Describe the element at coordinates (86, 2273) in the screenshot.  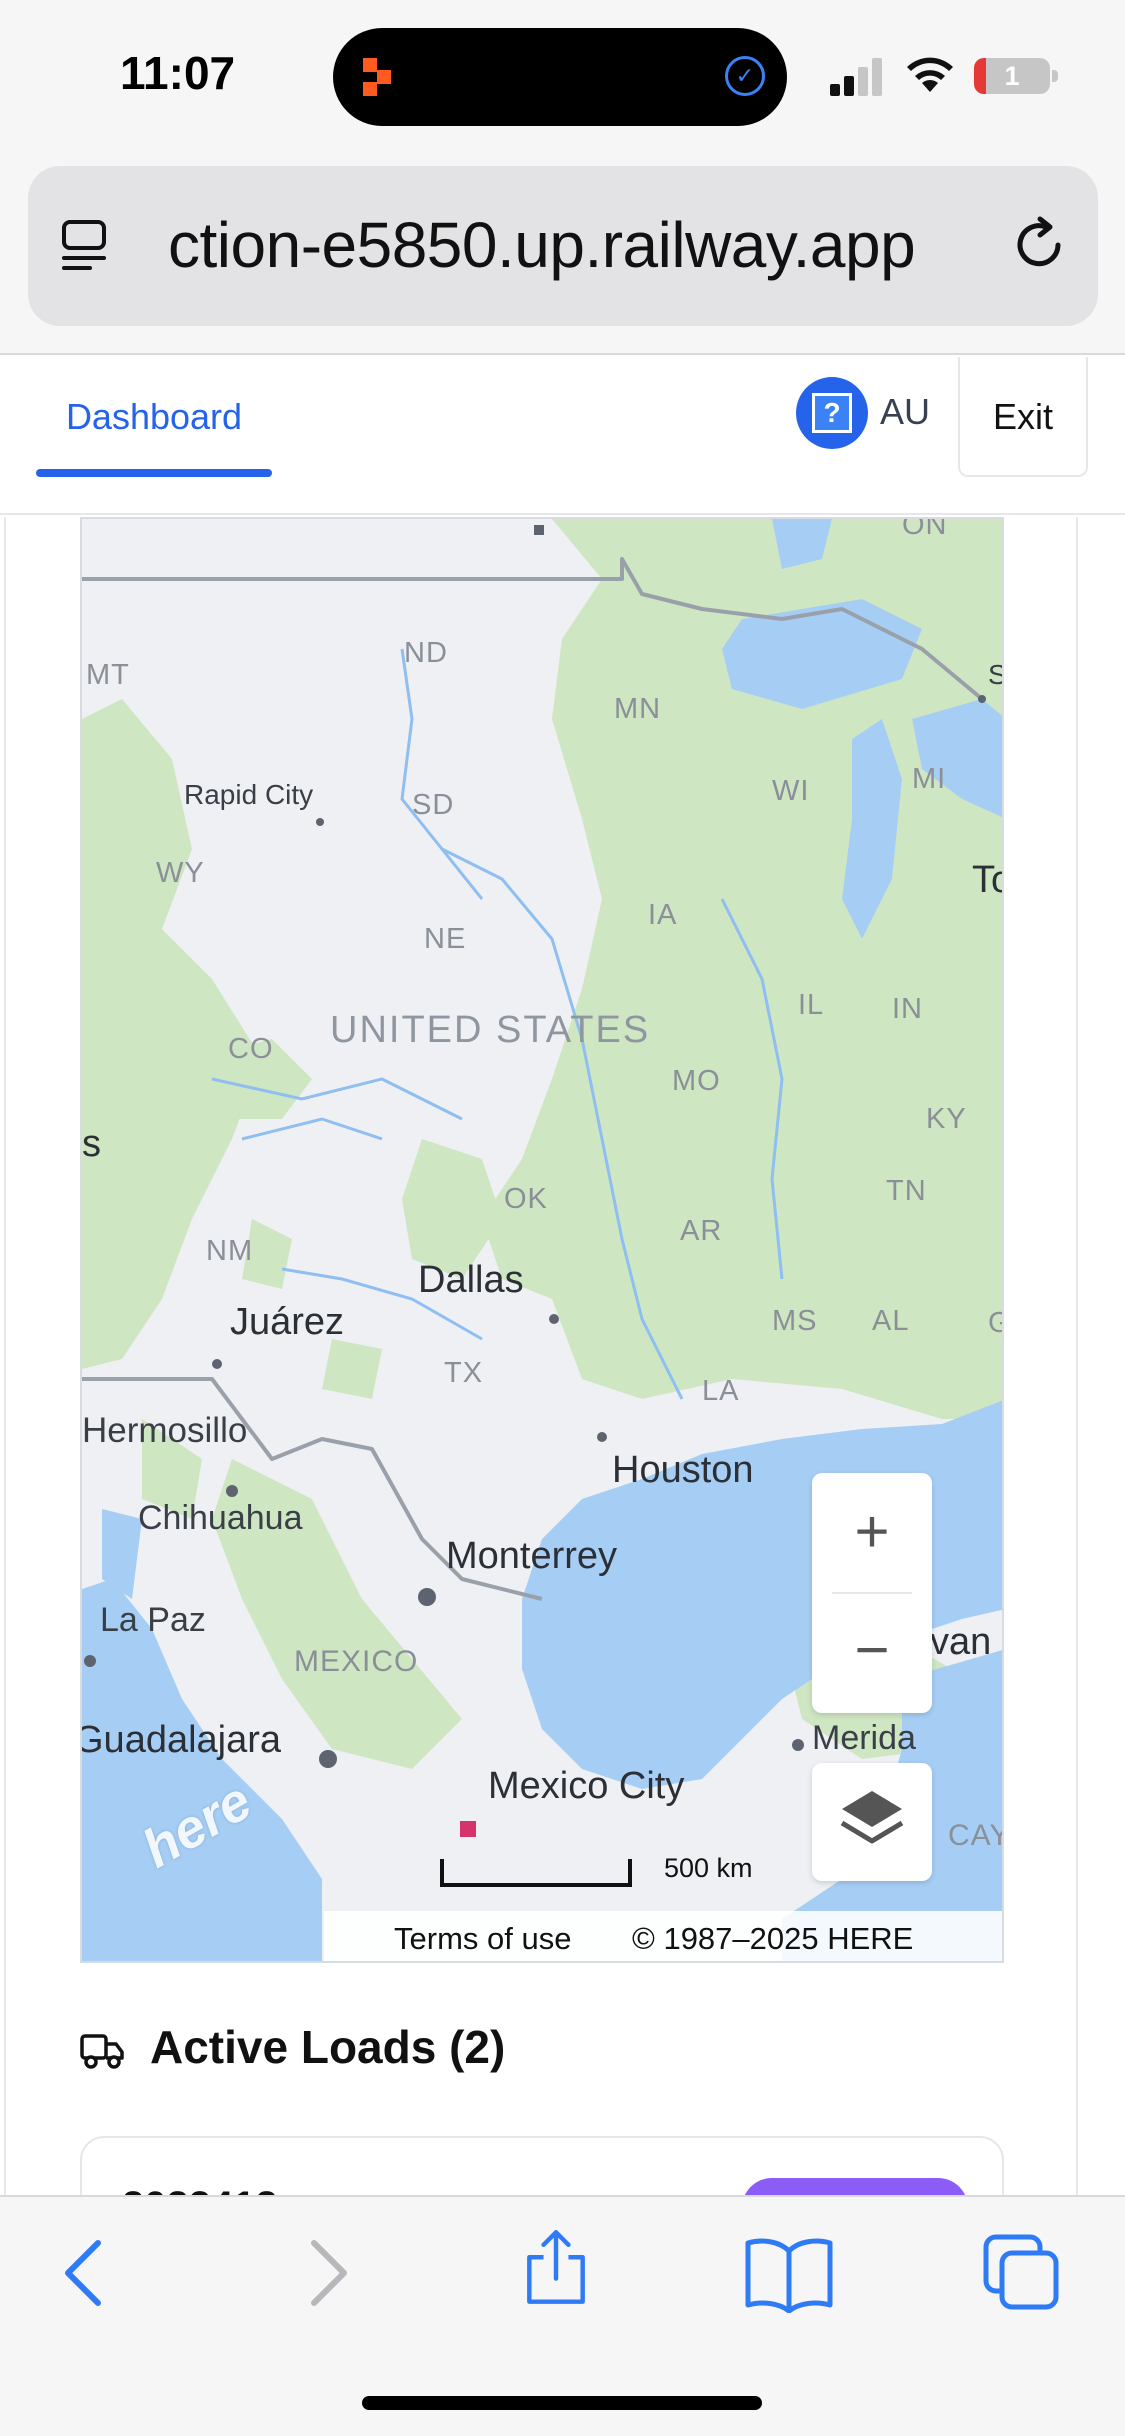
I see `chevron-left-icon` at that location.